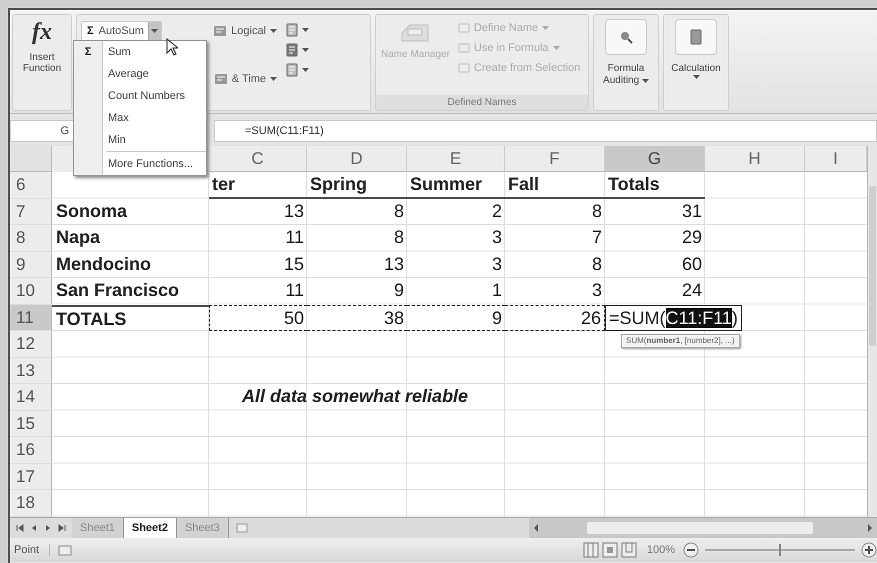  What do you see at coordinates (870, 528) in the screenshot?
I see `scroll-right-icon` at bounding box center [870, 528].